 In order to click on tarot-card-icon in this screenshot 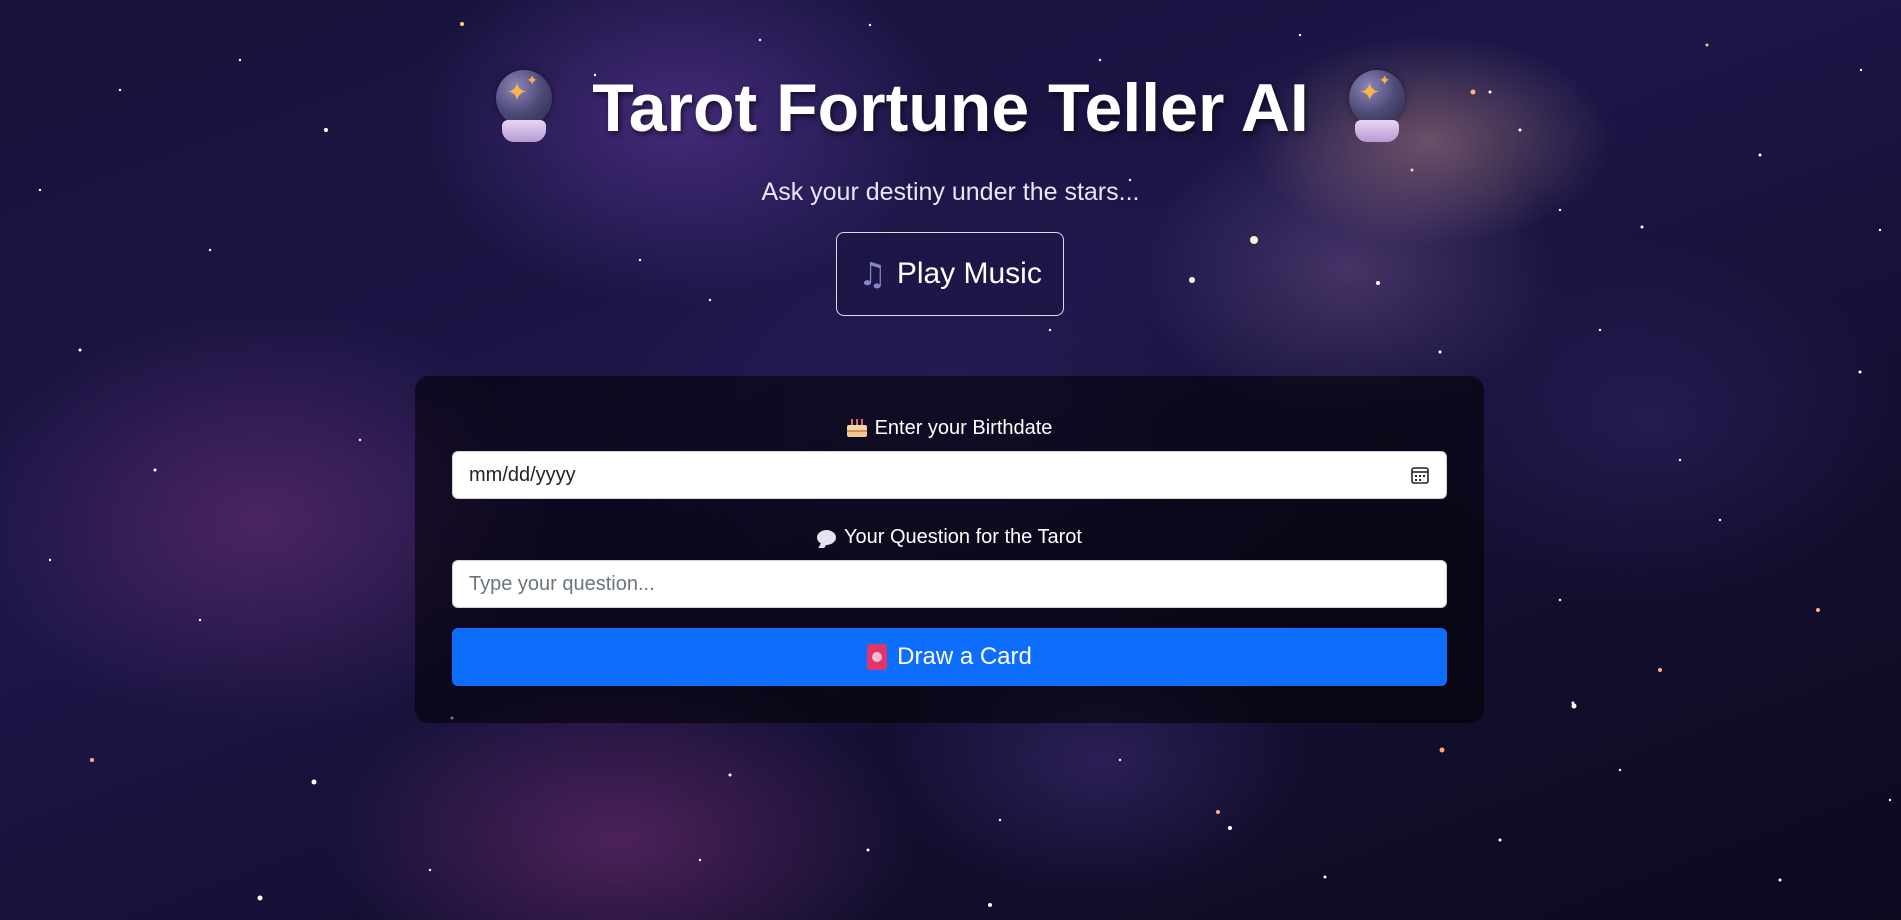, I will do `click(877, 657)`.